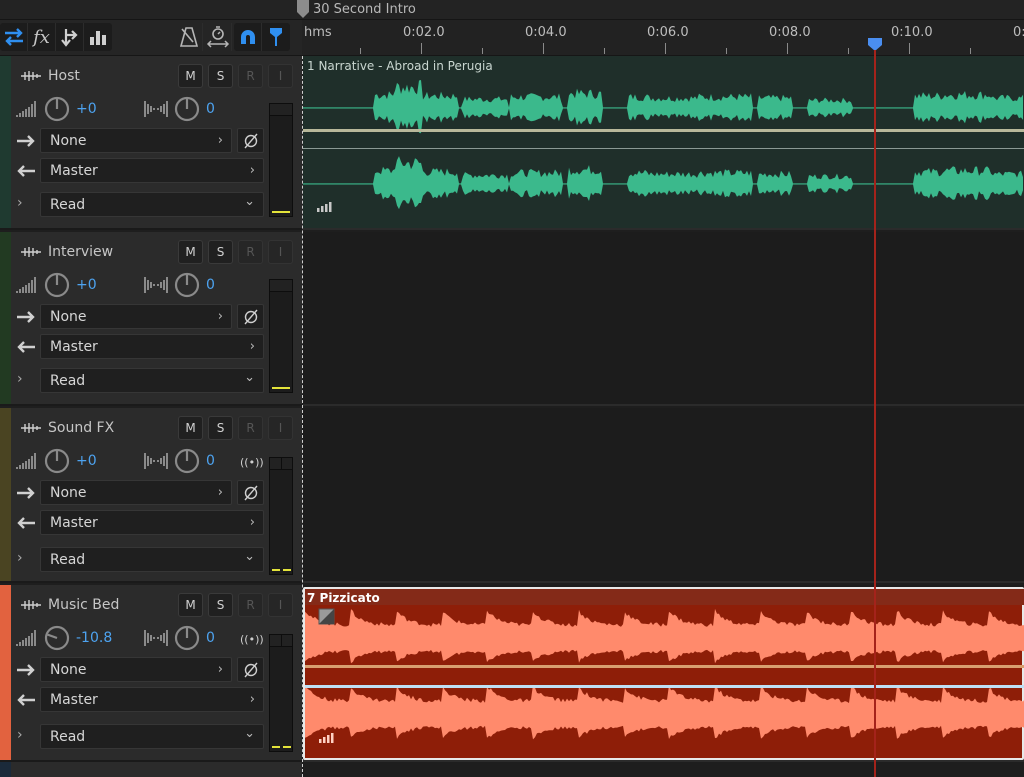  What do you see at coordinates (151, 769) in the screenshot?
I see `next-track-header` at bounding box center [151, 769].